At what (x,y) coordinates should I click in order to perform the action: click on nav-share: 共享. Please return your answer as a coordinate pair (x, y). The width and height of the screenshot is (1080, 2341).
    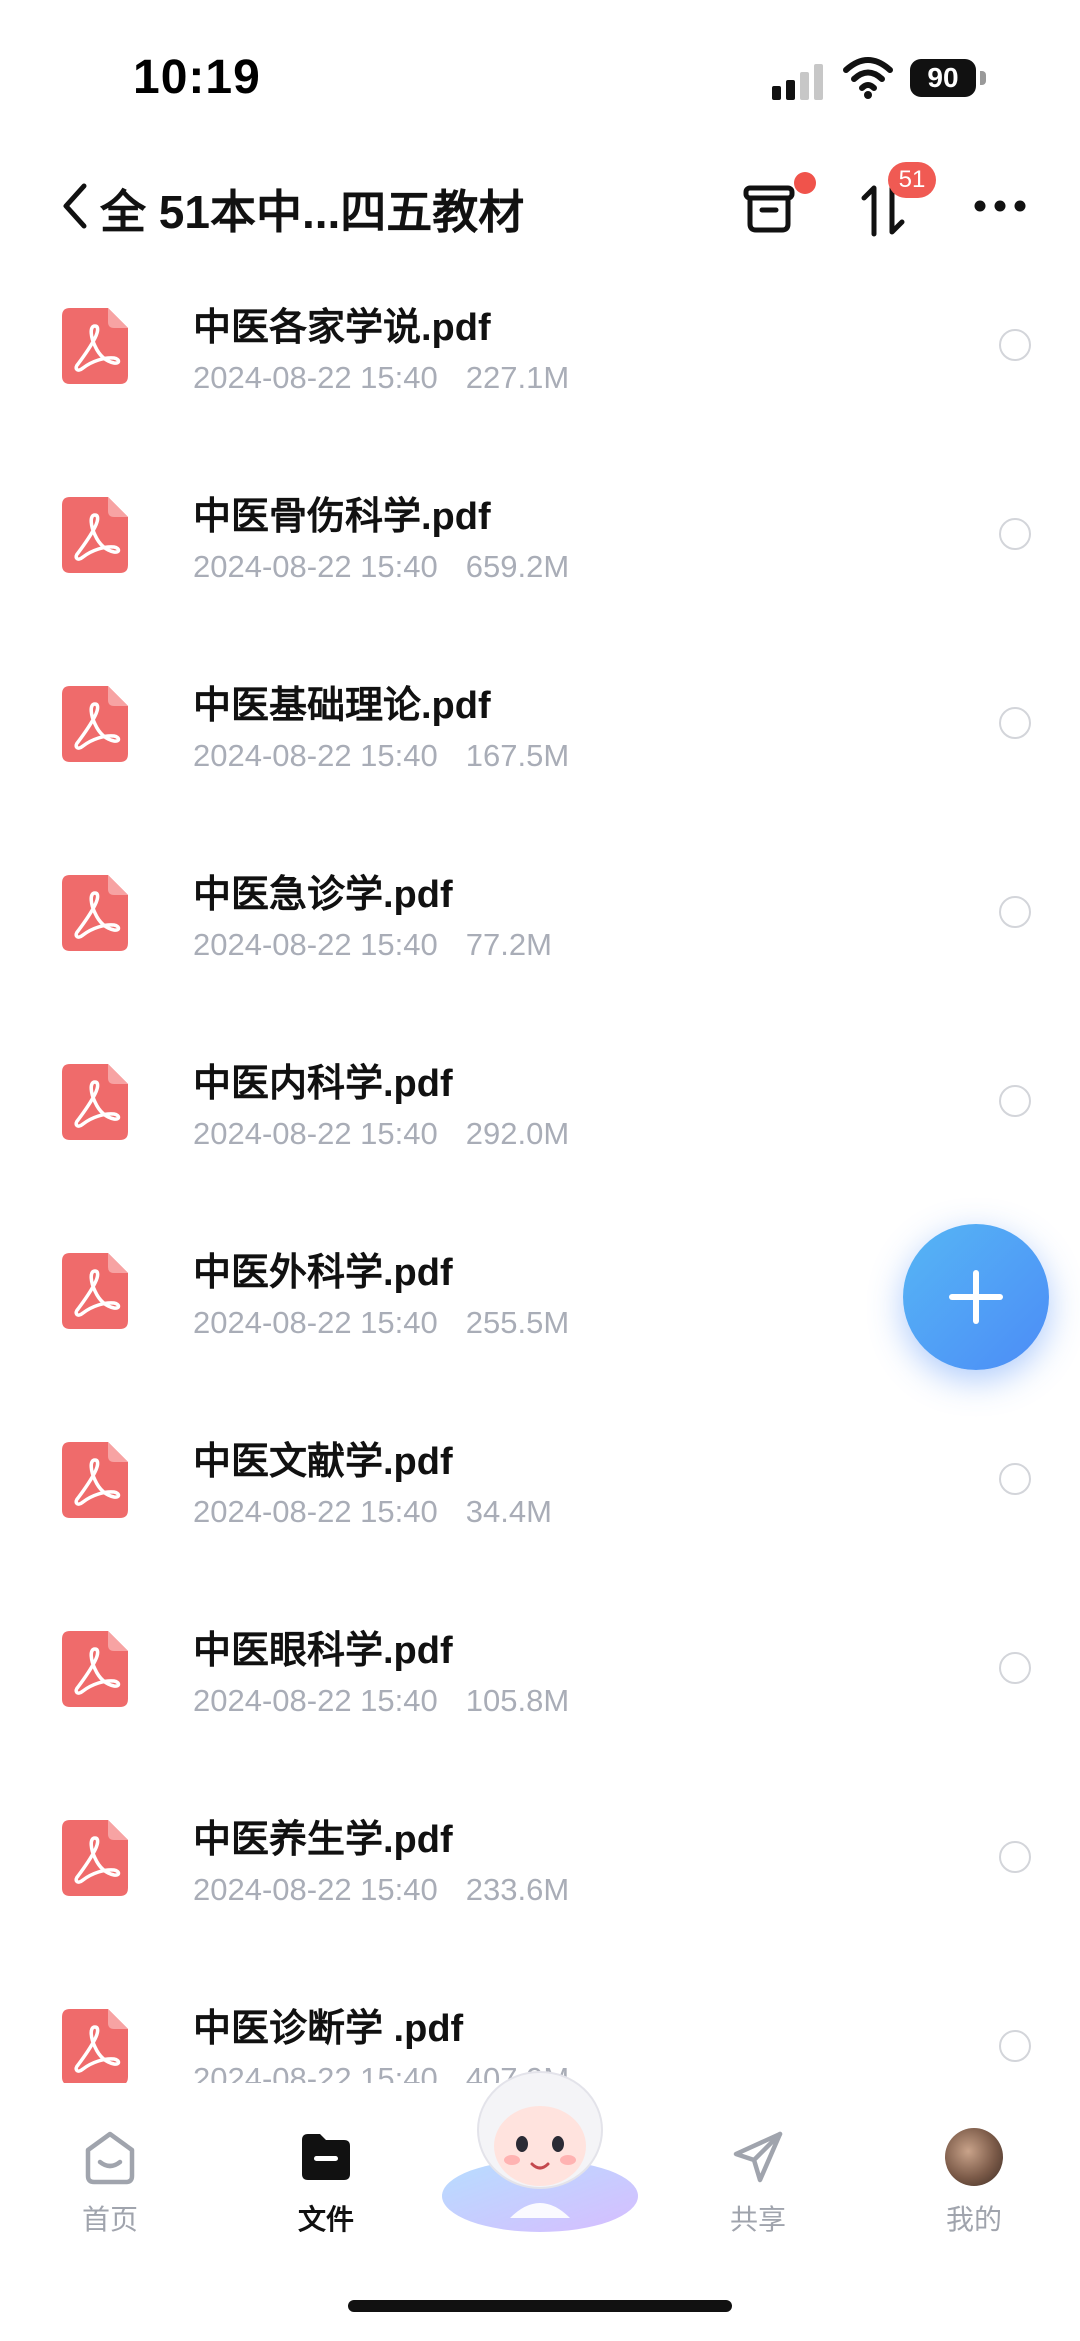
    Looking at the image, I should click on (758, 2183).